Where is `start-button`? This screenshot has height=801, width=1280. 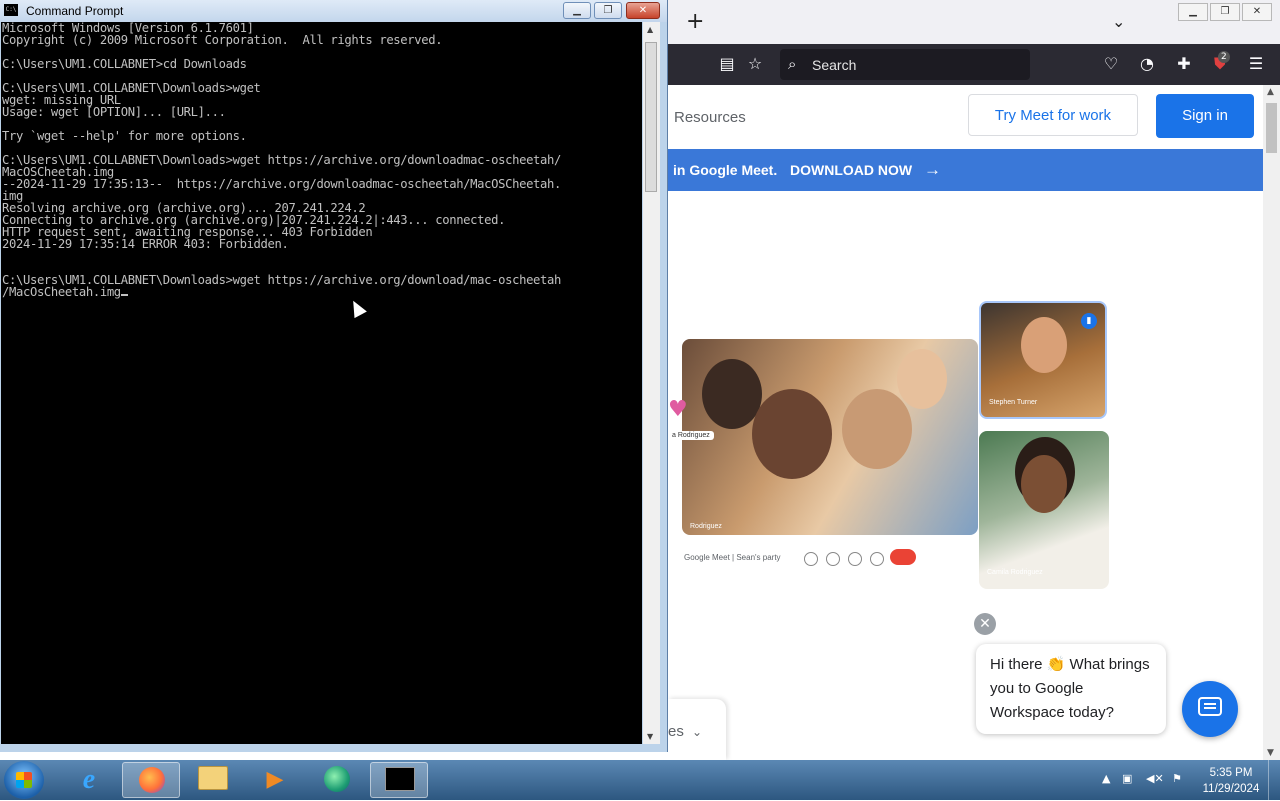 start-button is located at coordinates (24, 780).